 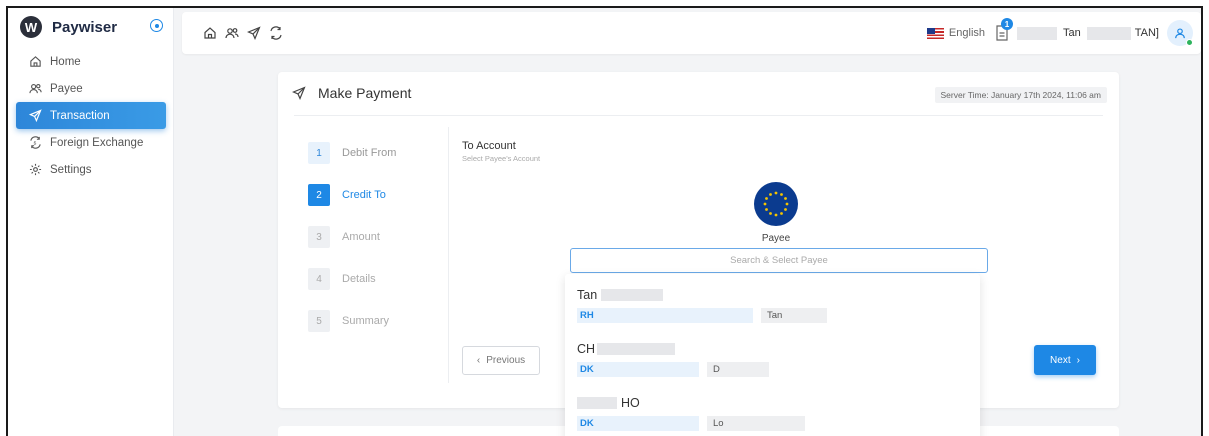 What do you see at coordinates (506, 360) in the screenshot?
I see `previous-label: Previous` at bounding box center [506, 360].